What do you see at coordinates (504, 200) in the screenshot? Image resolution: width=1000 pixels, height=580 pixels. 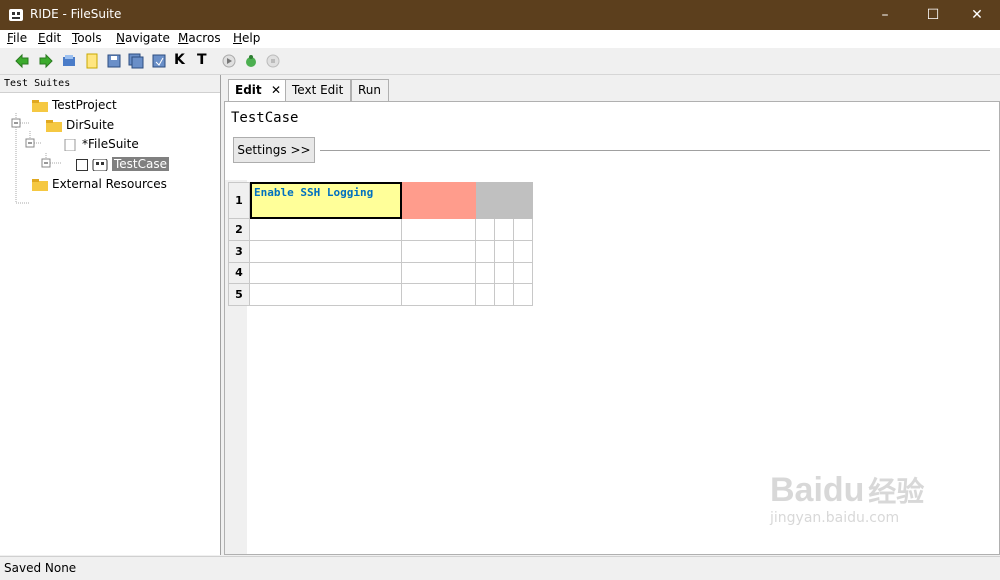 I see `grid-cell-disabled` at bounding box center [504, 200].